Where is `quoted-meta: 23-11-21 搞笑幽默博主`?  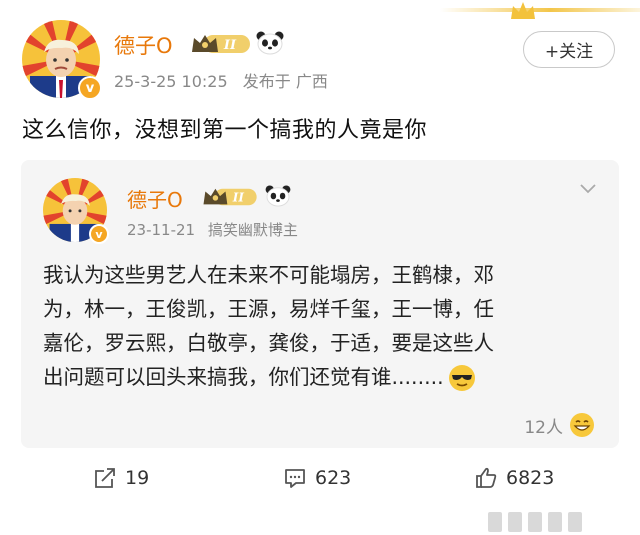
quoted-meta: 23-11-21 搞笑幽默博主 is located at coordinates (212, 229).